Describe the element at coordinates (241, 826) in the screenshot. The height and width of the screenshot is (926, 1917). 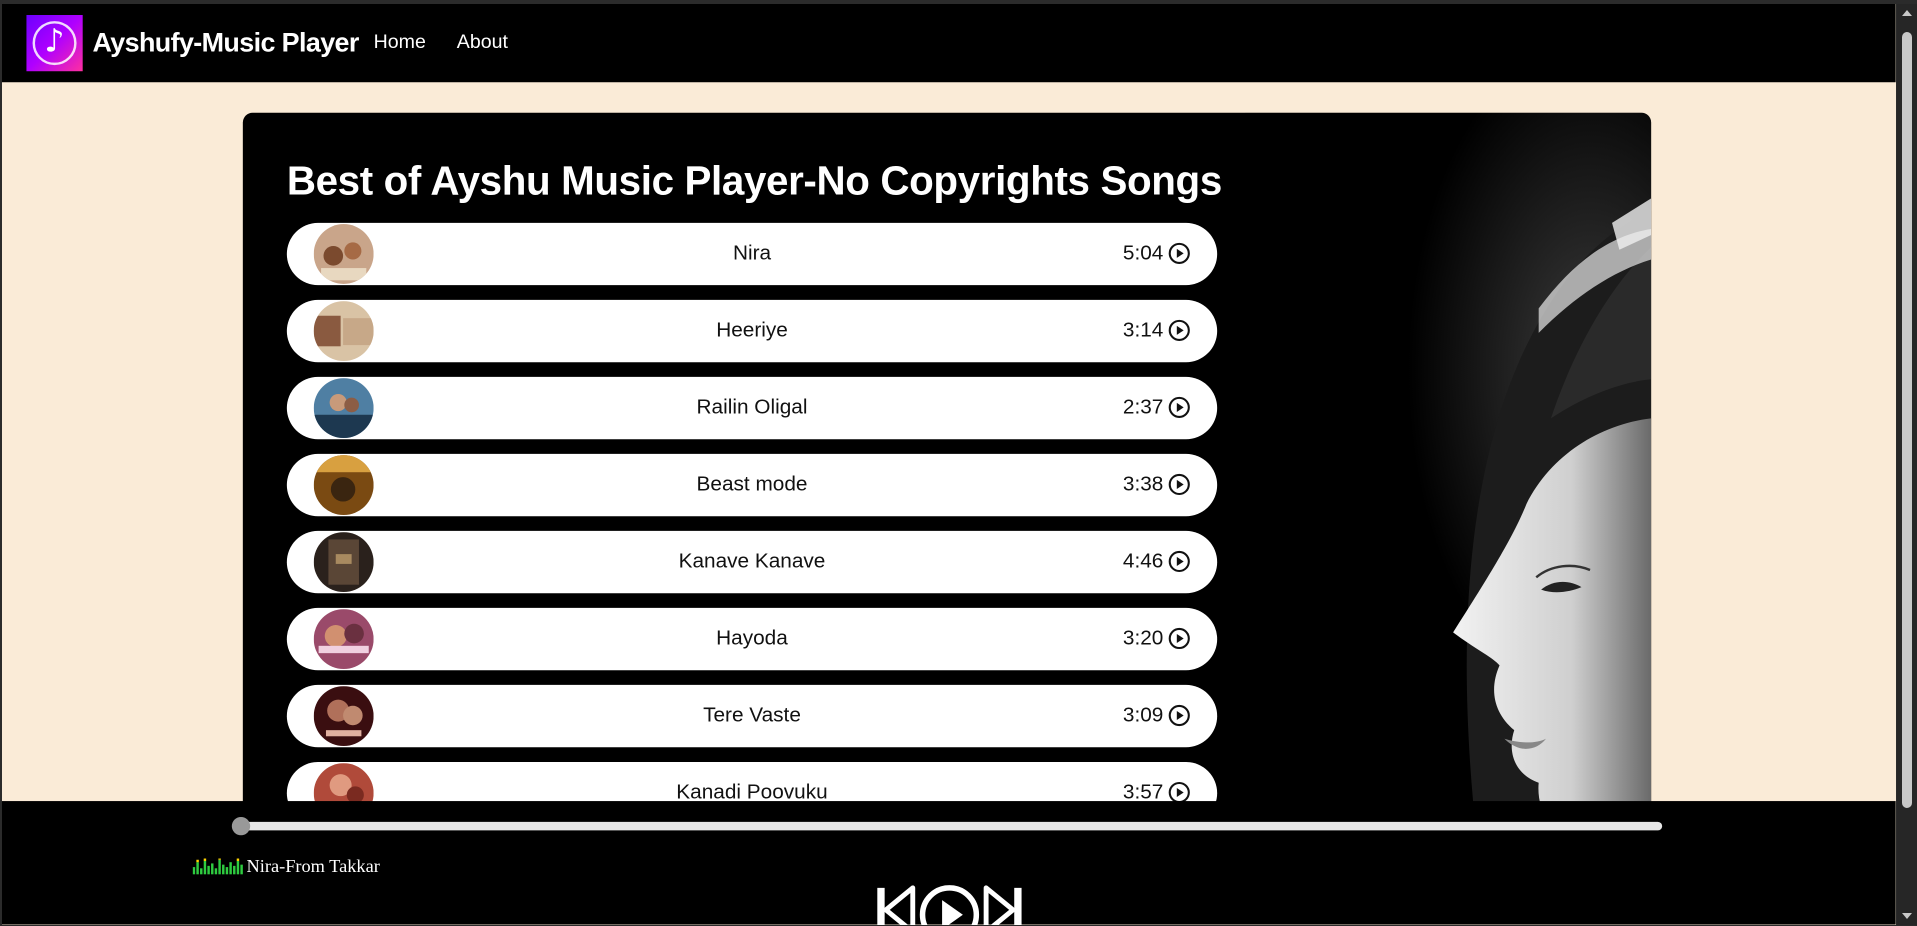
I see `progress-handle` at that location.